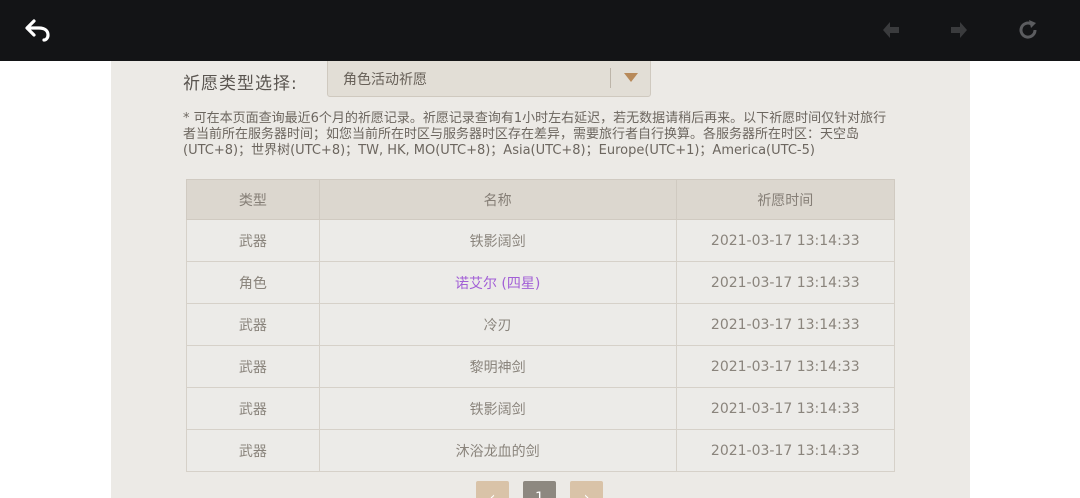  What do you see at coordinates (240, 84) in the screenshot?
I see `wish-type-label: 祈愿类型选择:` at bounding box center [240, 84].